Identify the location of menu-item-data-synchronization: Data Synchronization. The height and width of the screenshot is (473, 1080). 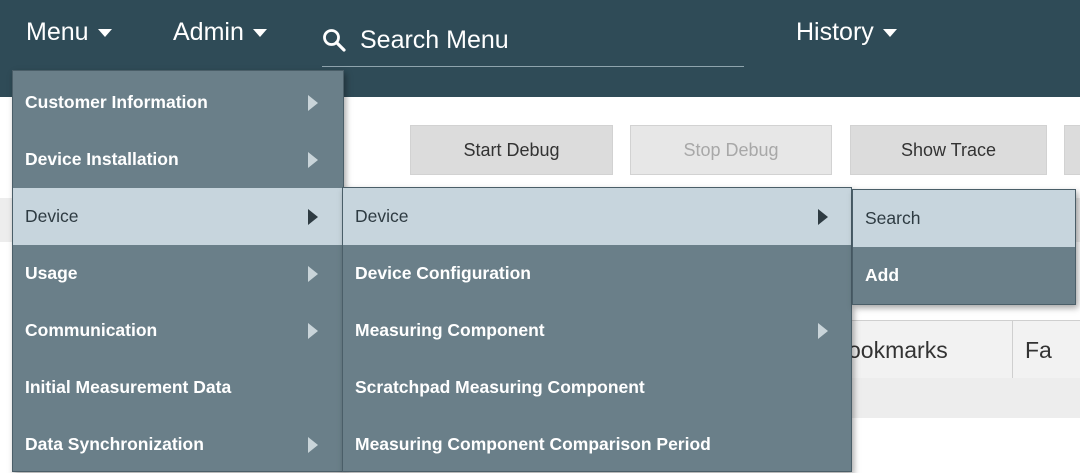
(178, 444).